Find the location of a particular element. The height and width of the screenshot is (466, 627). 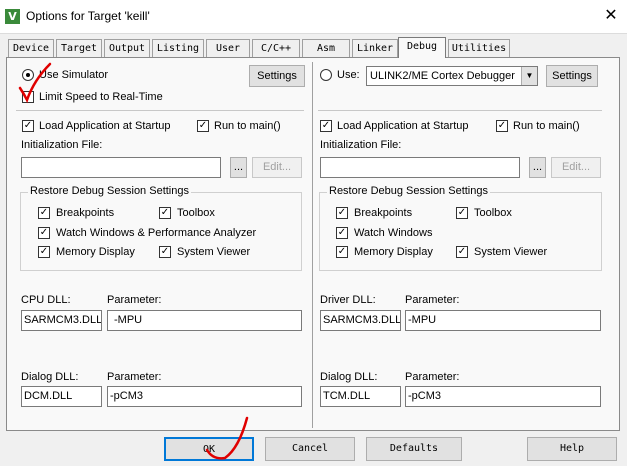

init-file-label-left: Initialization File: is located at coordinates (62, 145).